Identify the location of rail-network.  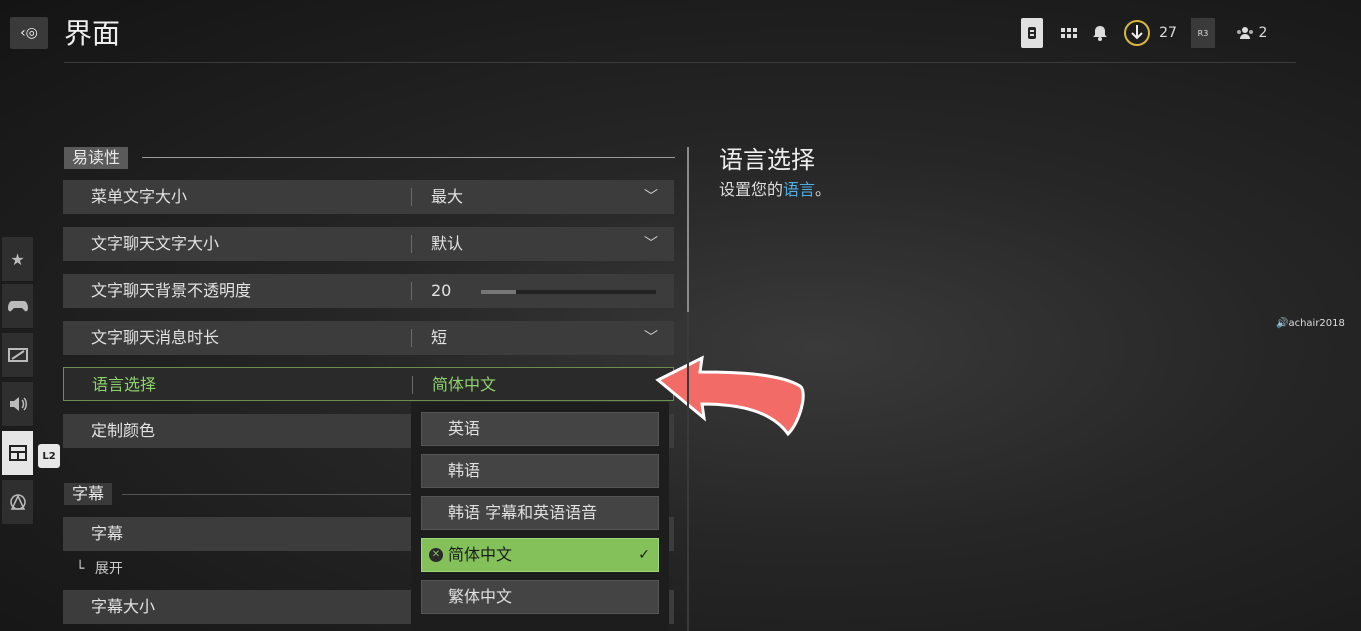
(17, 502).